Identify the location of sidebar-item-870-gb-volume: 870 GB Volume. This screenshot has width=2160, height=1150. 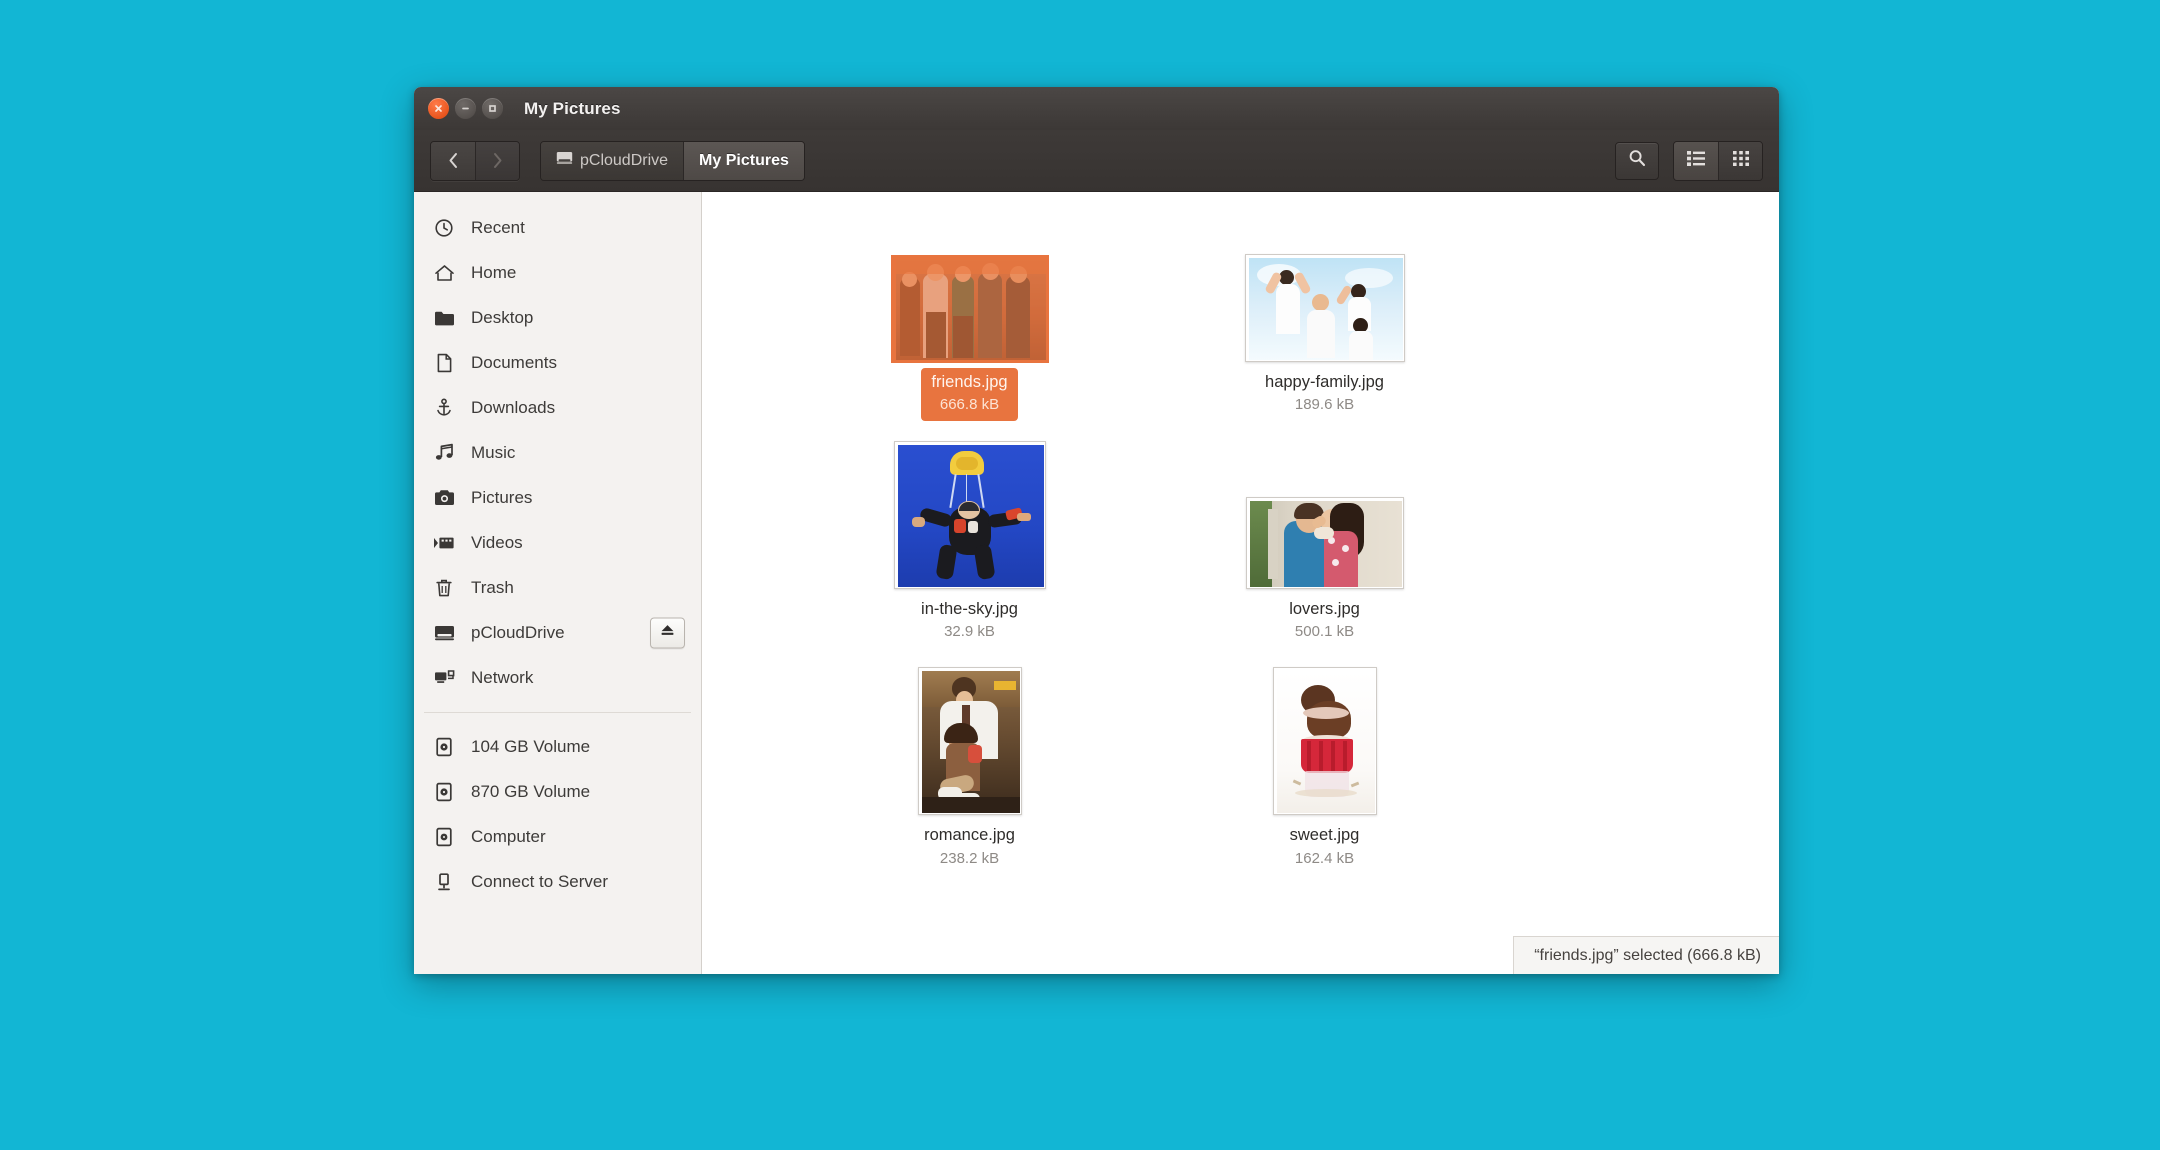
(557, 791).